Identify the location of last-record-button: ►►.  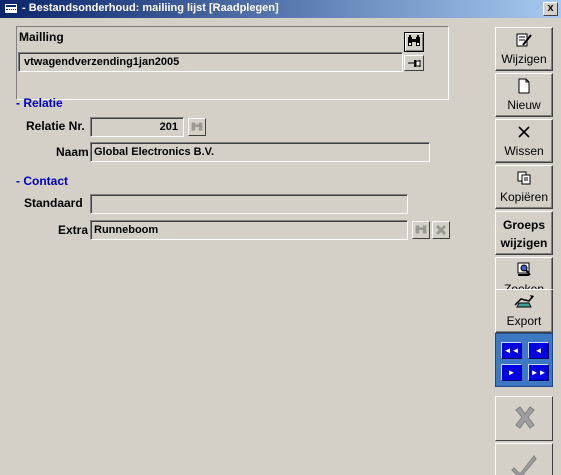
(538, 372).